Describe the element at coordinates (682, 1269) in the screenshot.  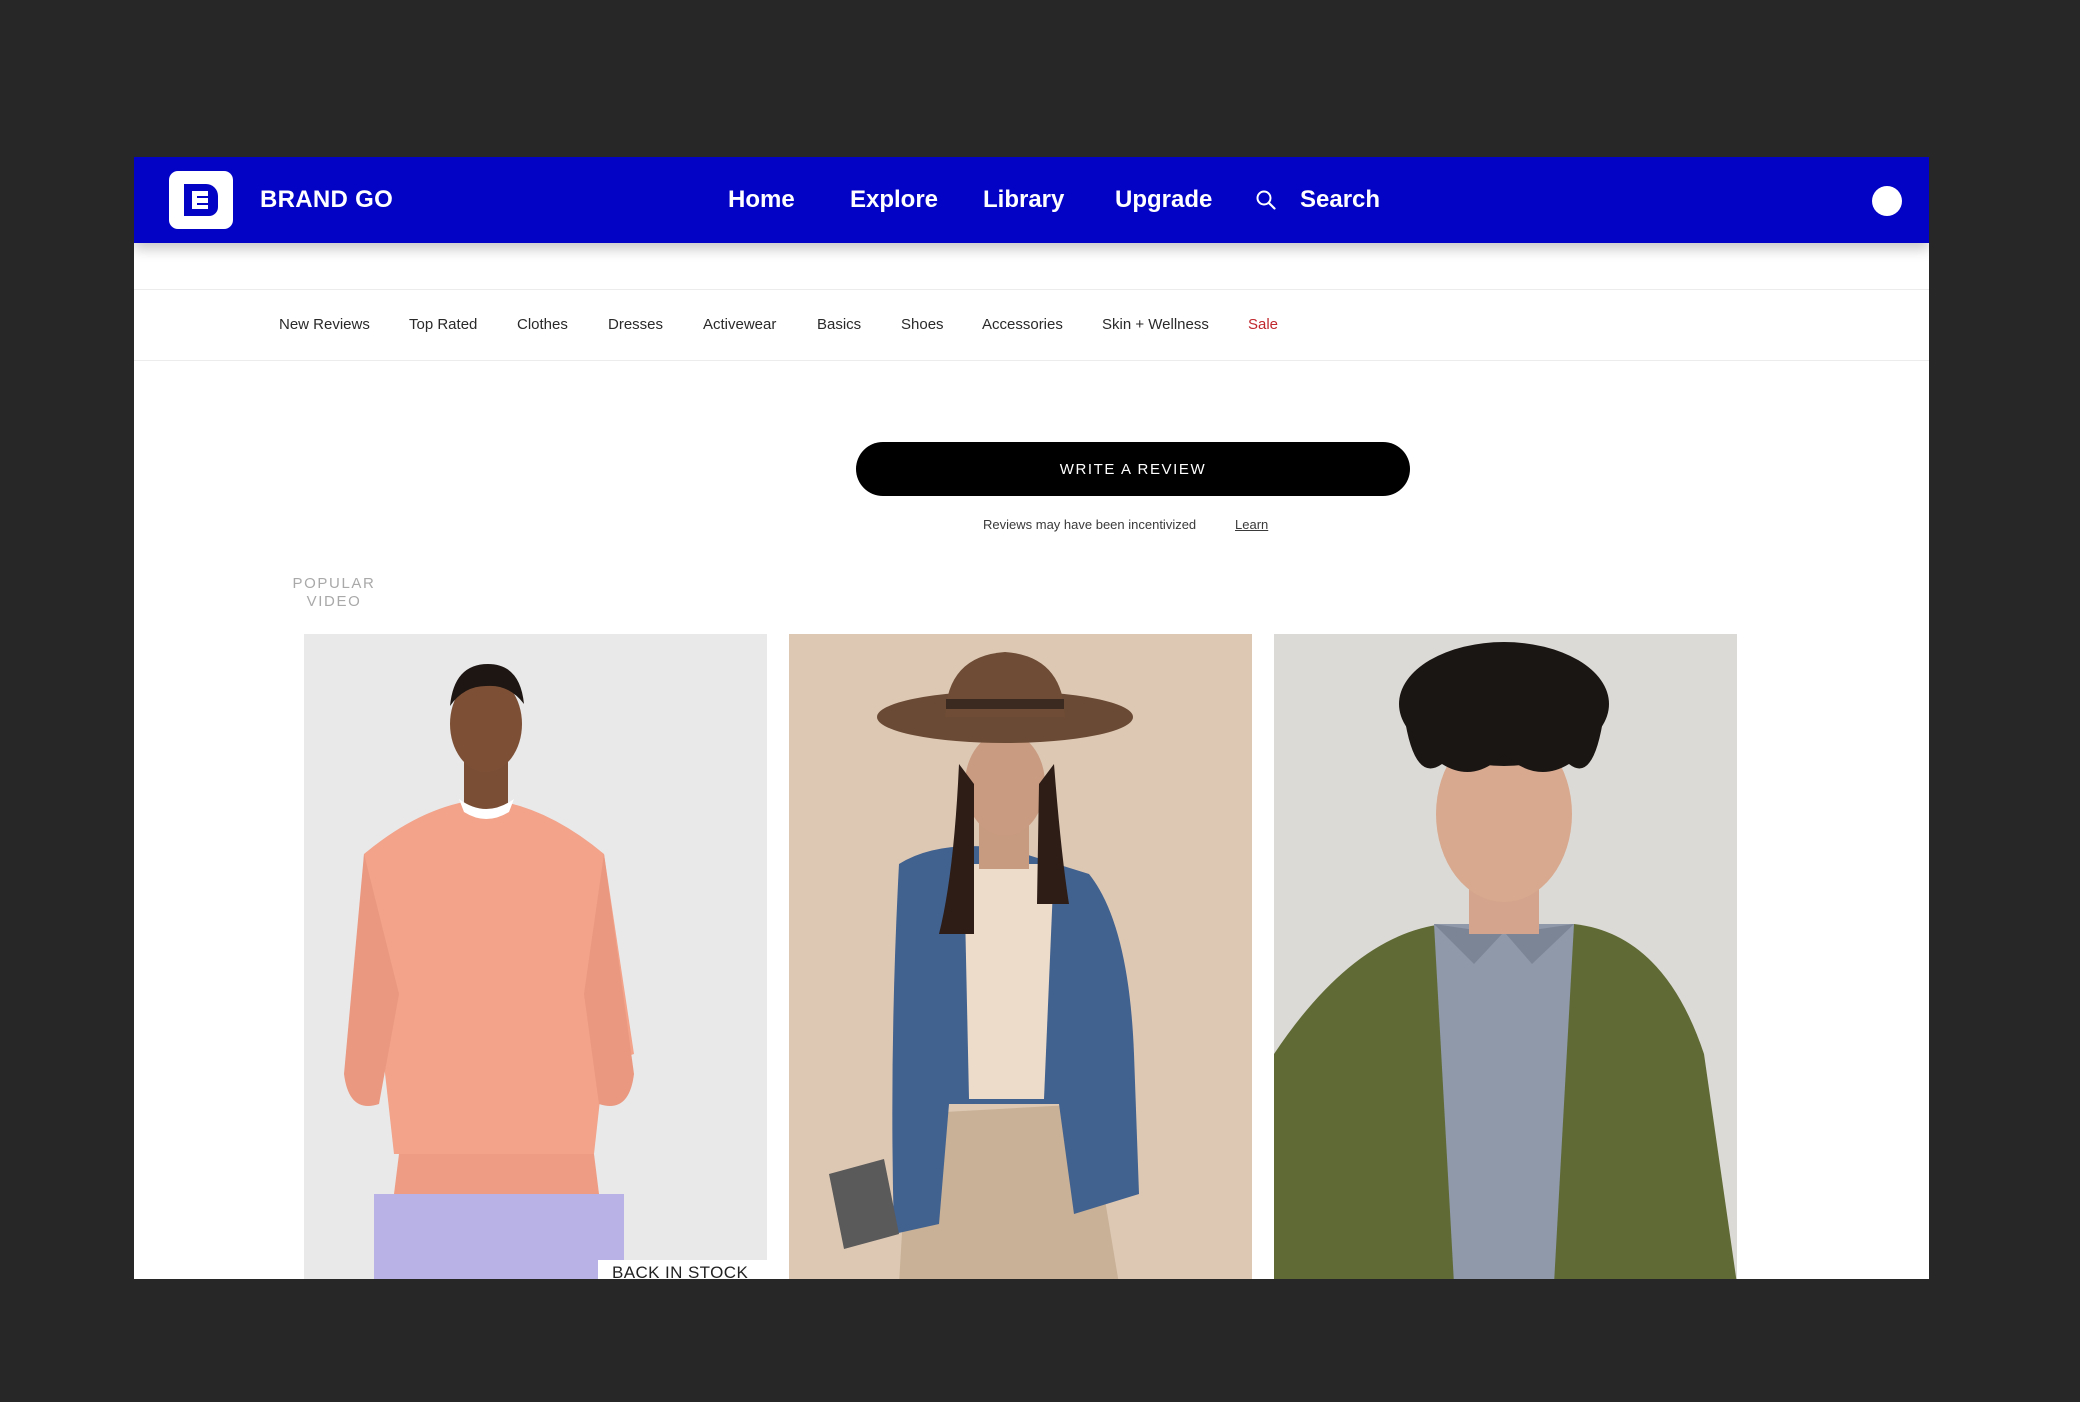
I see `back-in-stock-badge: BACK IN STOCK` at that location.